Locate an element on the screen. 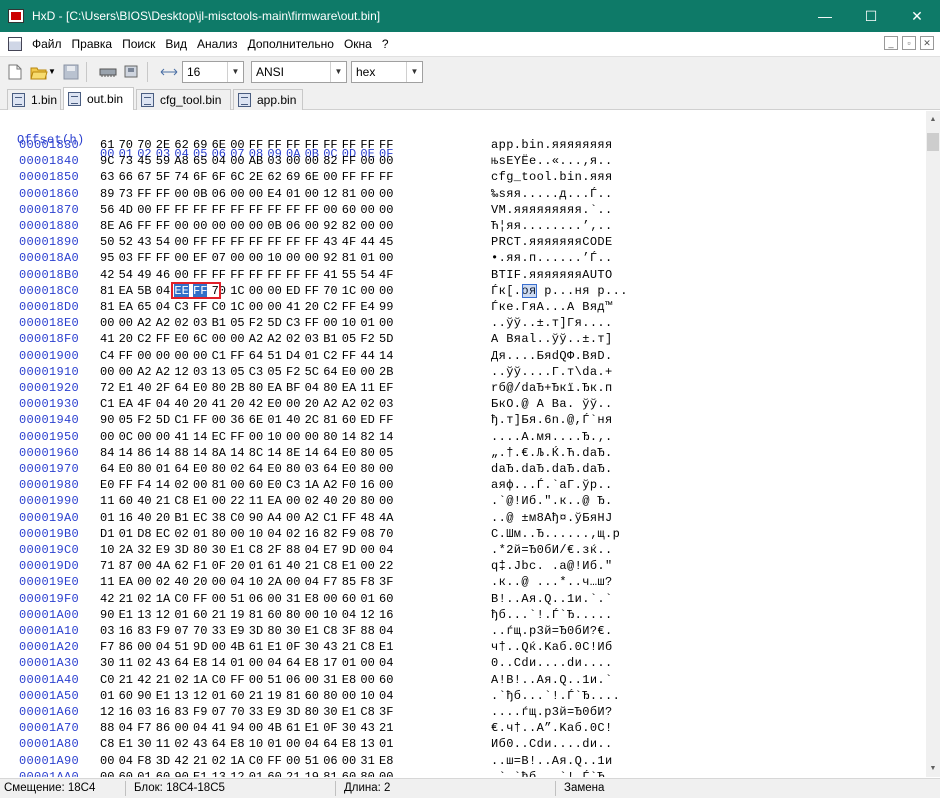  hex-byte: 41 is located at coordinates (293, 307).